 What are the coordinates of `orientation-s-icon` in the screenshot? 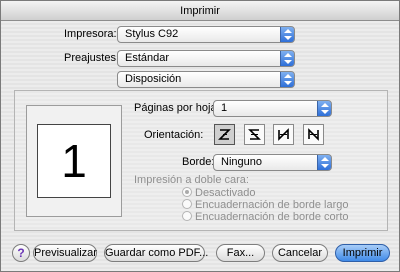 It's located at (254, 134).